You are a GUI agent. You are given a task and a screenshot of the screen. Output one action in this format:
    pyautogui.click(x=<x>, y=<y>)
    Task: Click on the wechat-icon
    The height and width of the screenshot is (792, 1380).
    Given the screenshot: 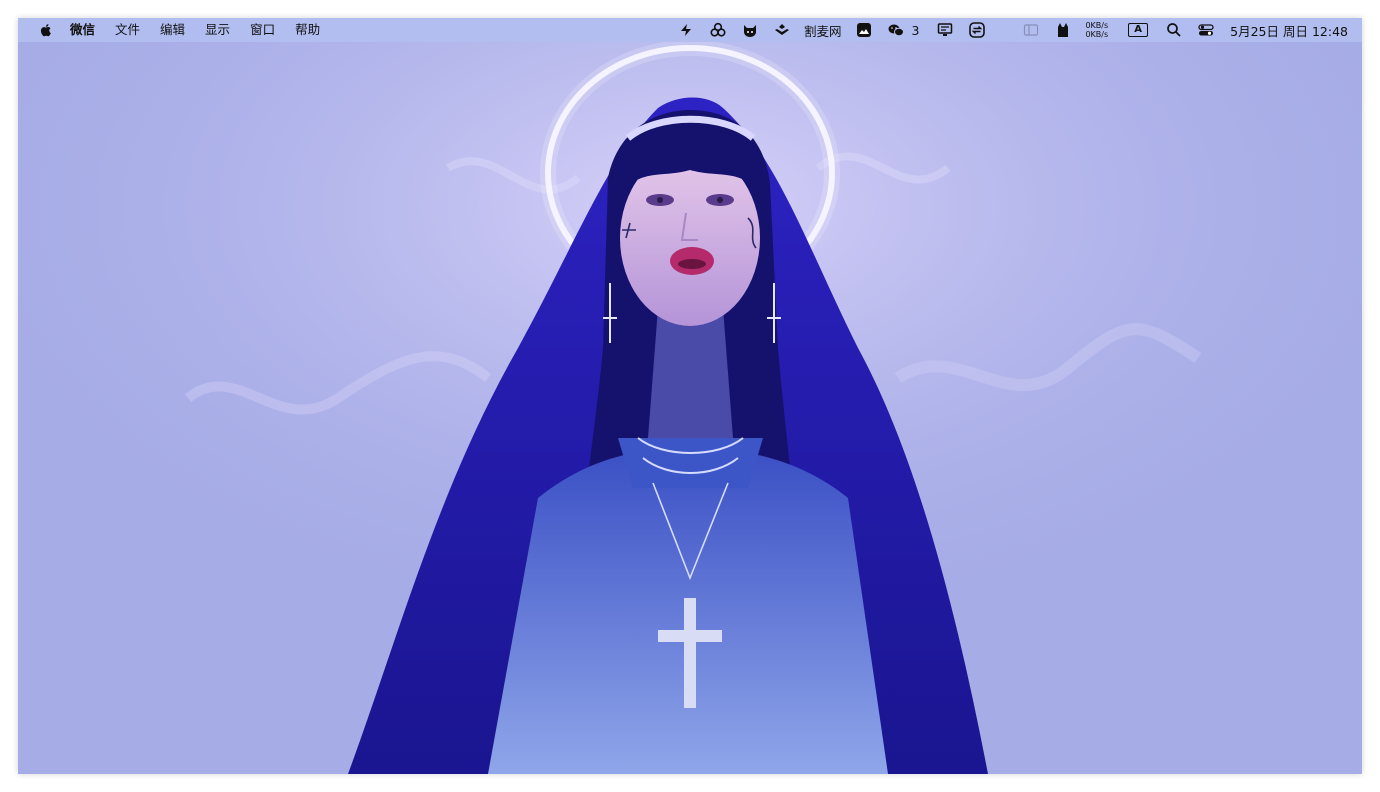 What is the action you would take?
    pyautogui.click(x=896, y=30)
    